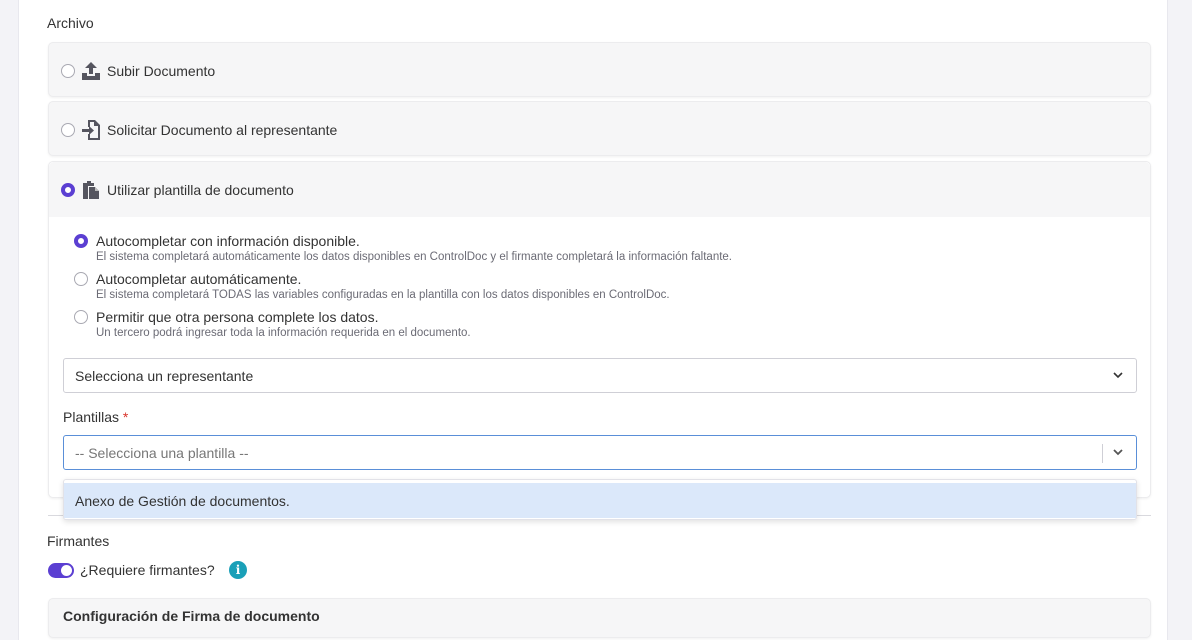  What do you see at coordinates (81, 279) in the screenshot?
I see `radio-autocompletar-auto` at bounding box center [81, 279].